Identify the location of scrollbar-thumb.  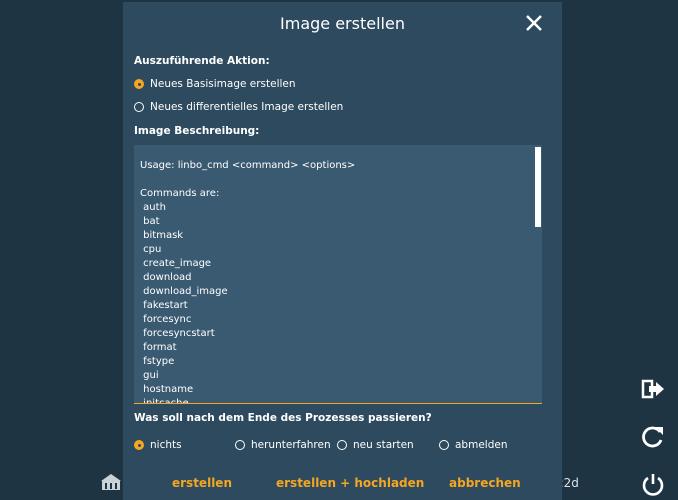
(538, 187).